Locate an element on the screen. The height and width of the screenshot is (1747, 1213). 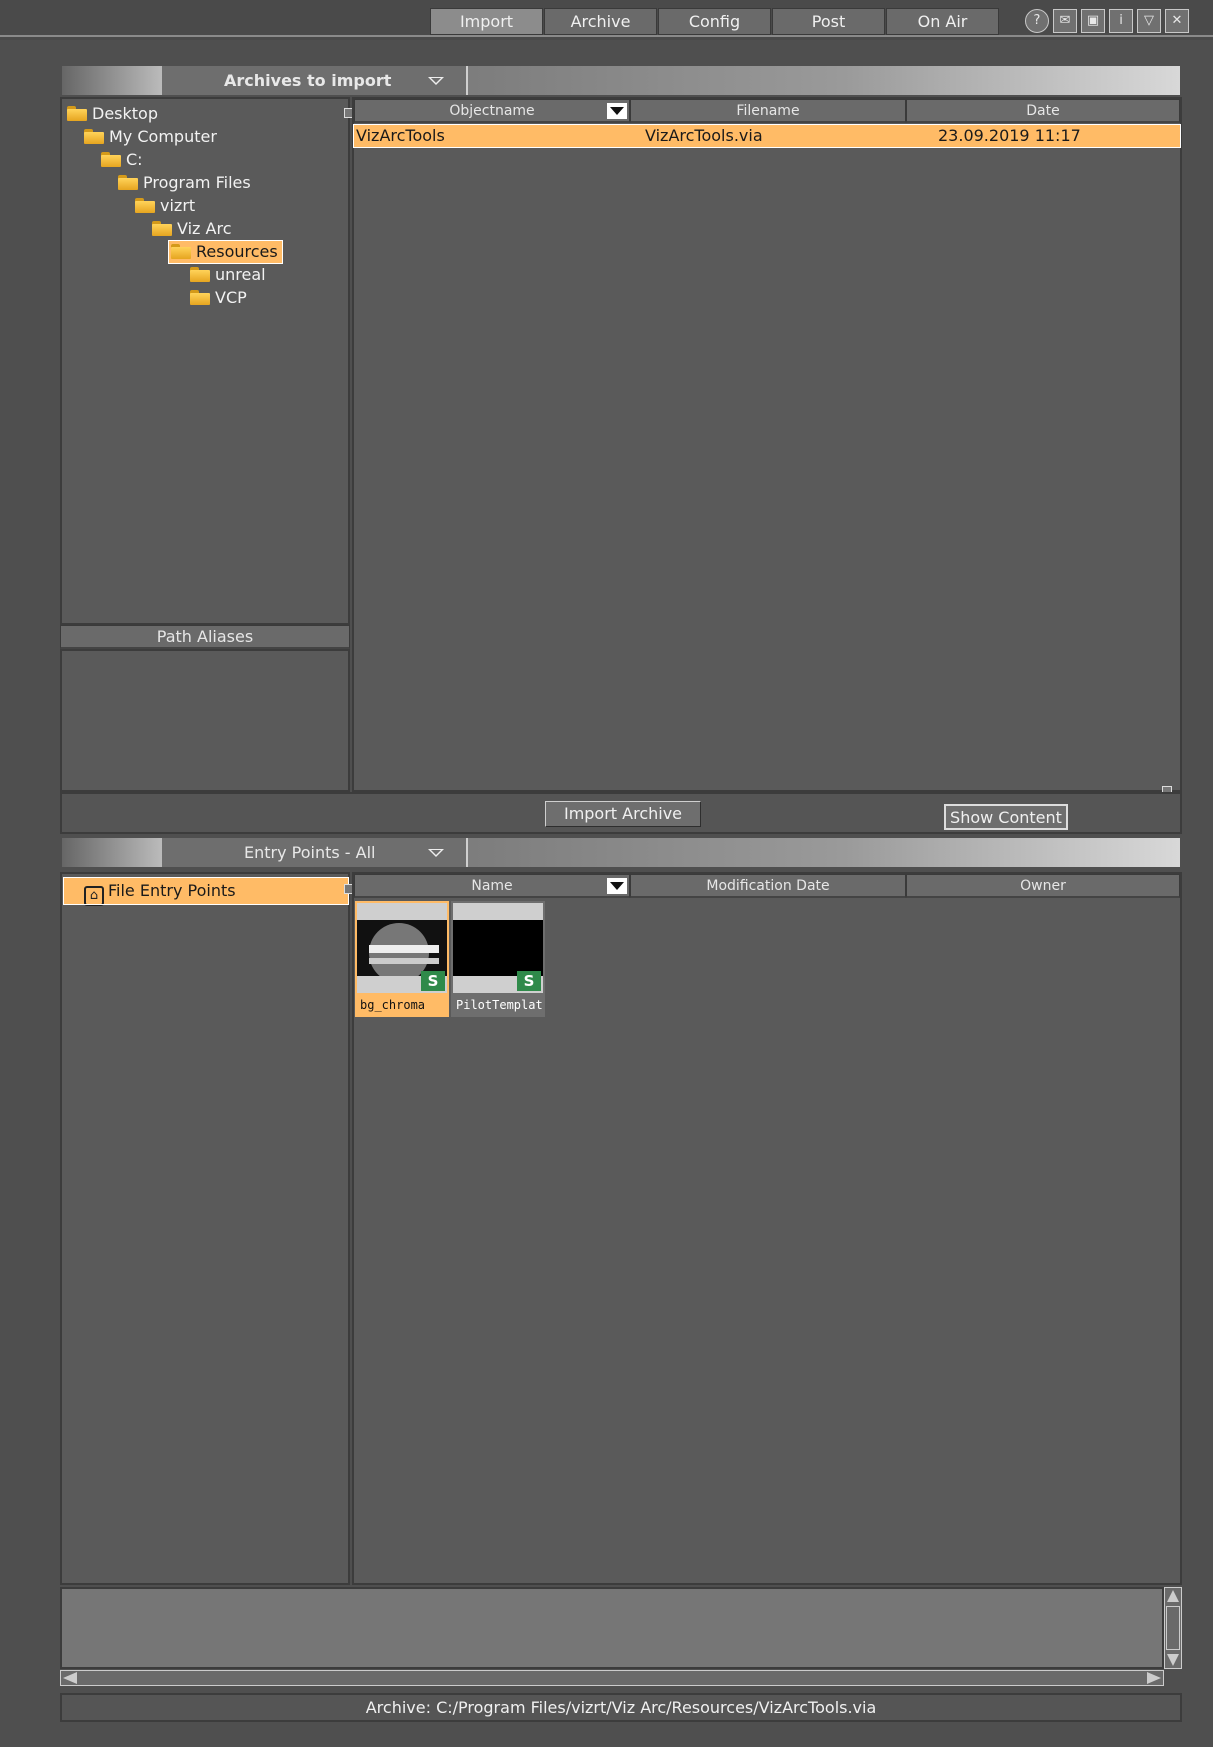
vertical-scrollbar is located at coordinates (1173, 1628).